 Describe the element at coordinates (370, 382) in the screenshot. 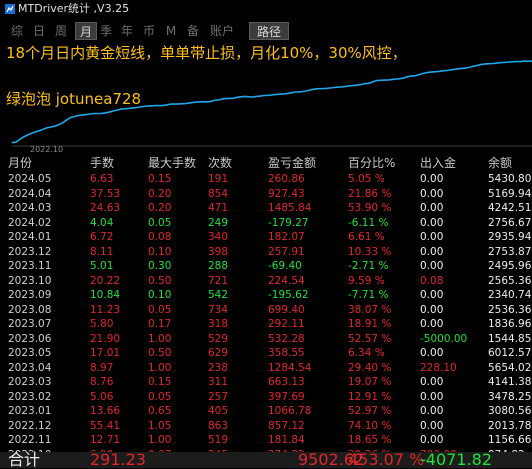

I see `cell-pct: 19.07 %` at that location.